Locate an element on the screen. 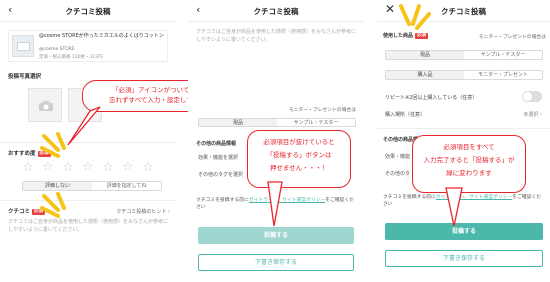  option-monitor: モニター・プレゼント is located at coordinates (503, 75).